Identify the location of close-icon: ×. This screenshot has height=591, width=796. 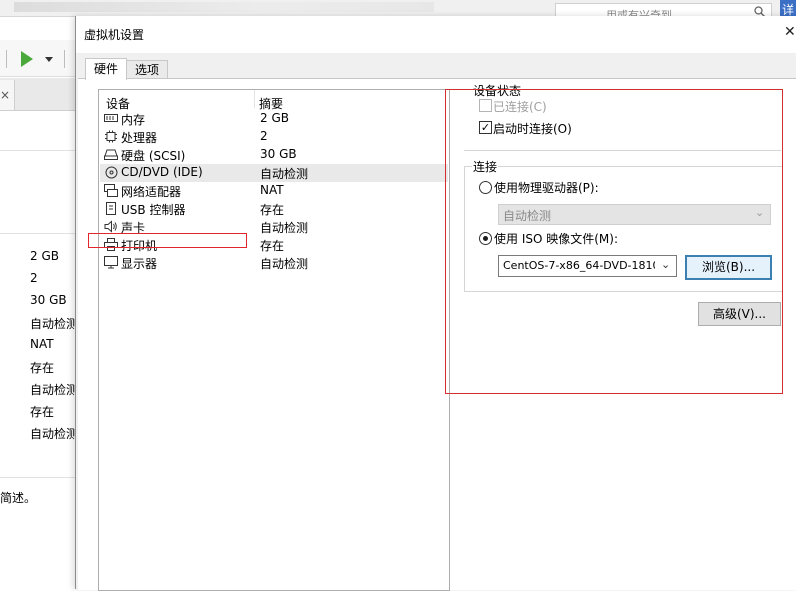
(5, 95).